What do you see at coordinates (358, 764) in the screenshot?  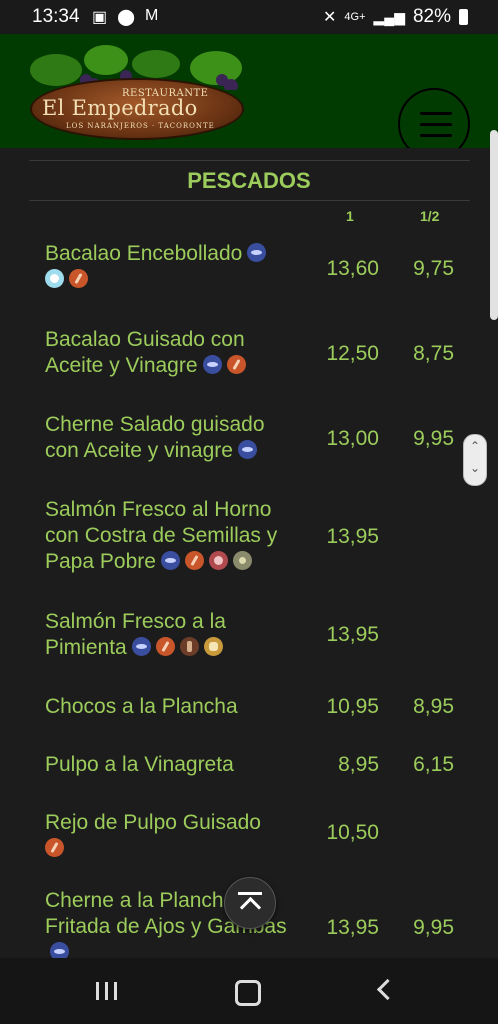 I see `price-full: 8,95` at bounding box center [358, 764].